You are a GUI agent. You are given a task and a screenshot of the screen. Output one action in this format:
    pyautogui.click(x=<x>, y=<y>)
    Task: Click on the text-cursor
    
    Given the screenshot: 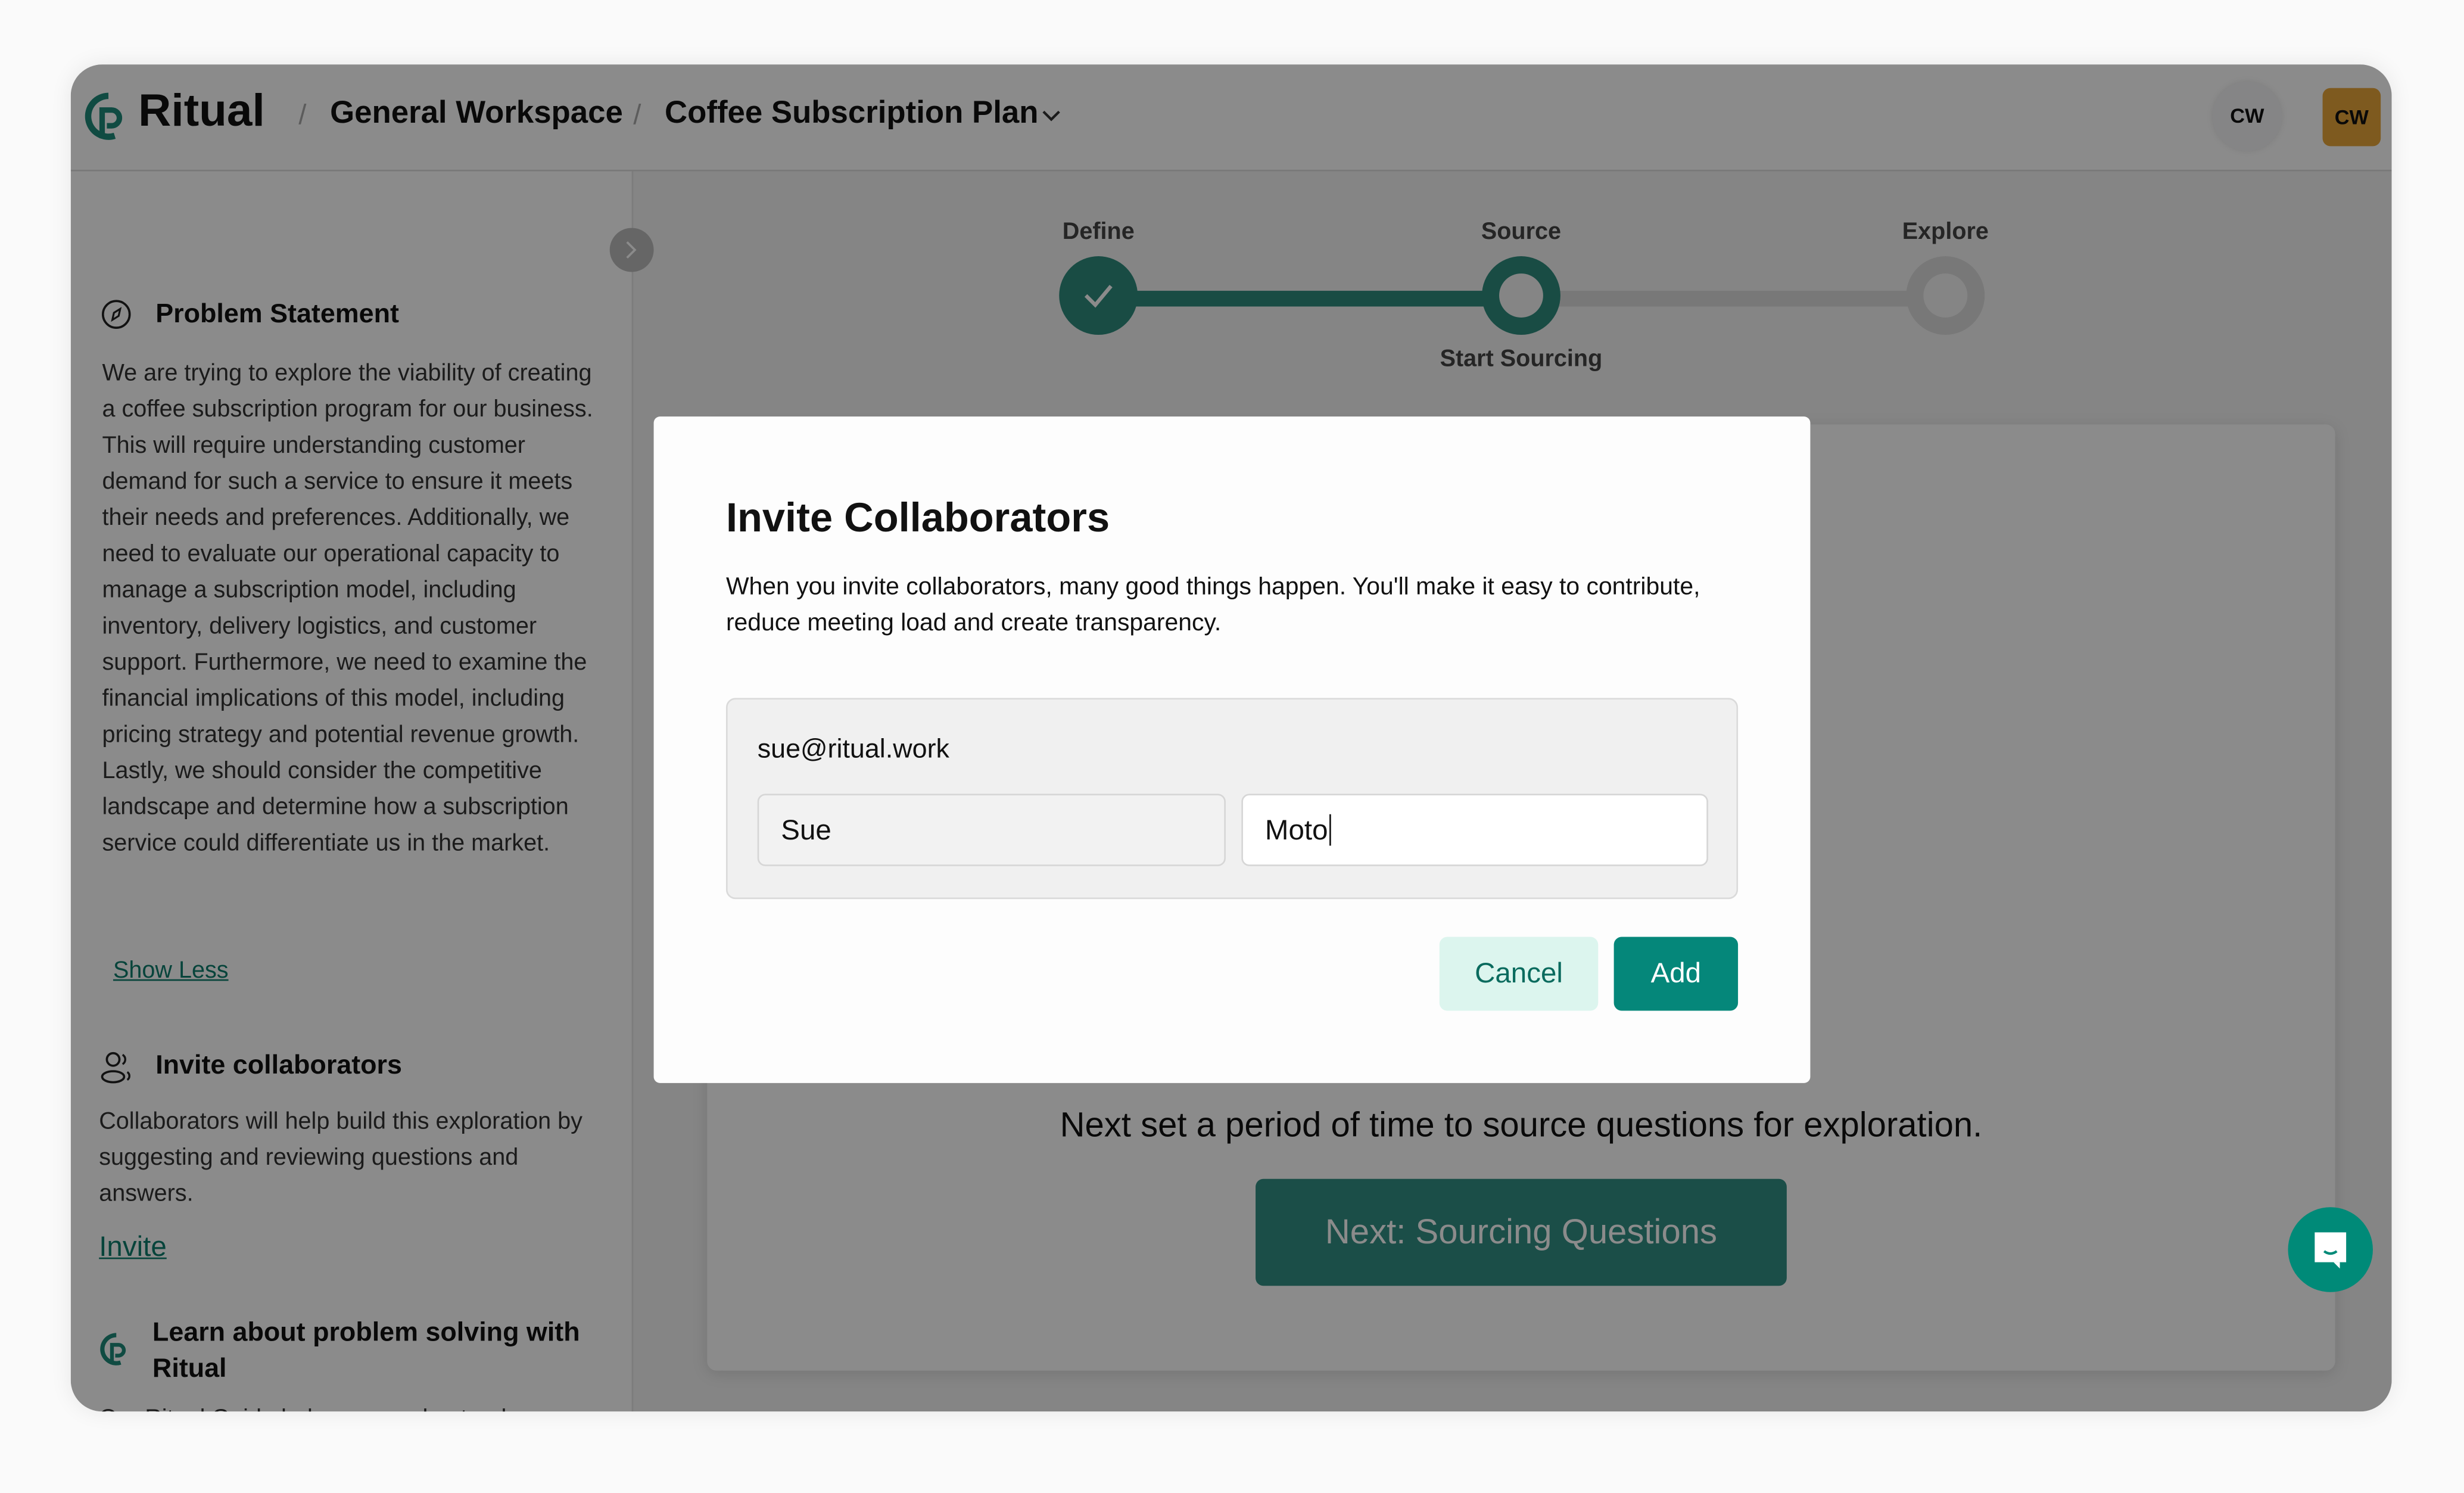 What is the action you would take?
    pyautogui.click(x=1330, y=830)
    